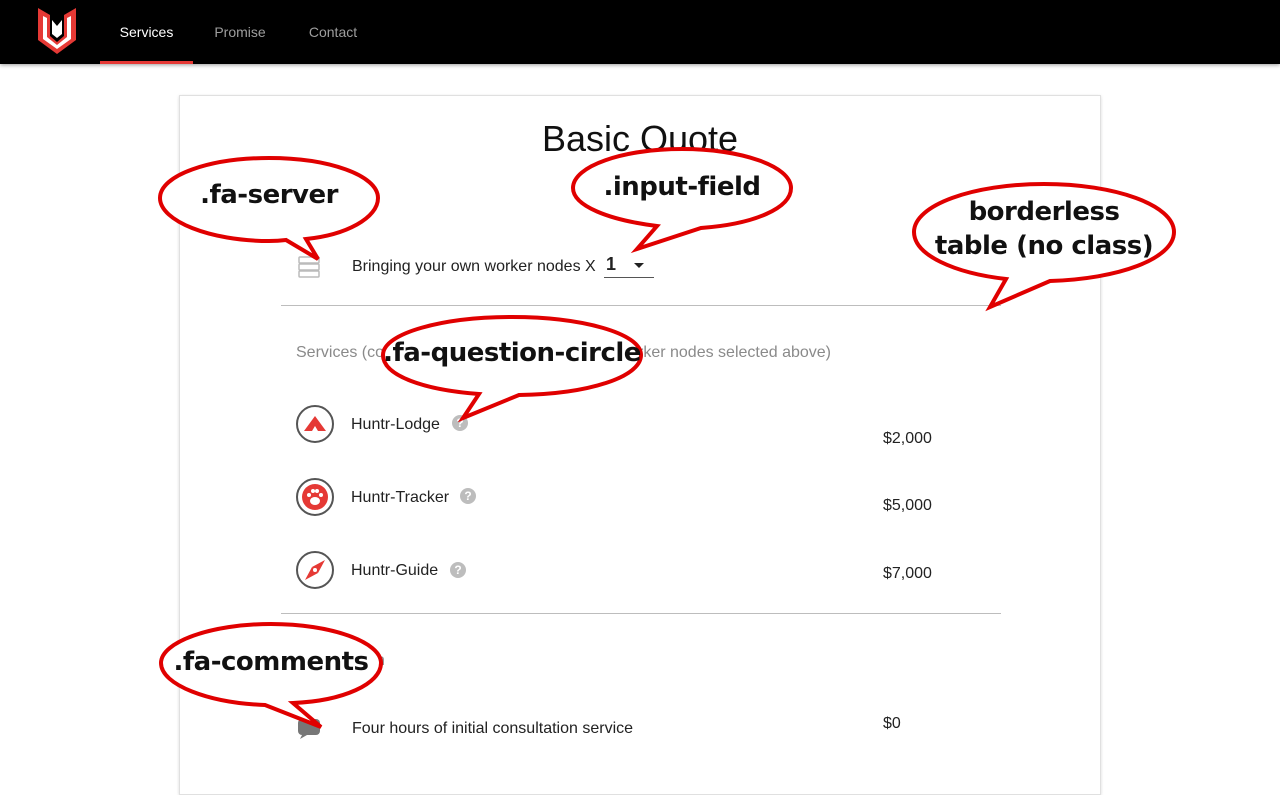  Describe the element at coordinates (315, 424) in the screenshot. I see `lodge-icon` at that location.